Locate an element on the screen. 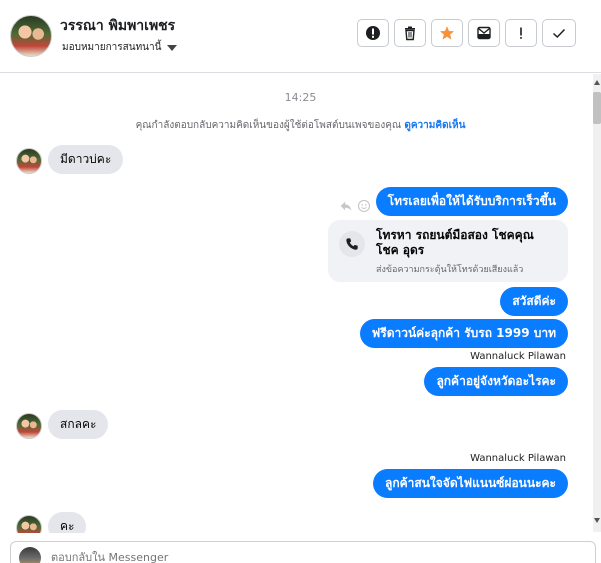 The height and width of the screenshot is (563, 601). incoming-message: คะ is located at coordinates (67, 522).